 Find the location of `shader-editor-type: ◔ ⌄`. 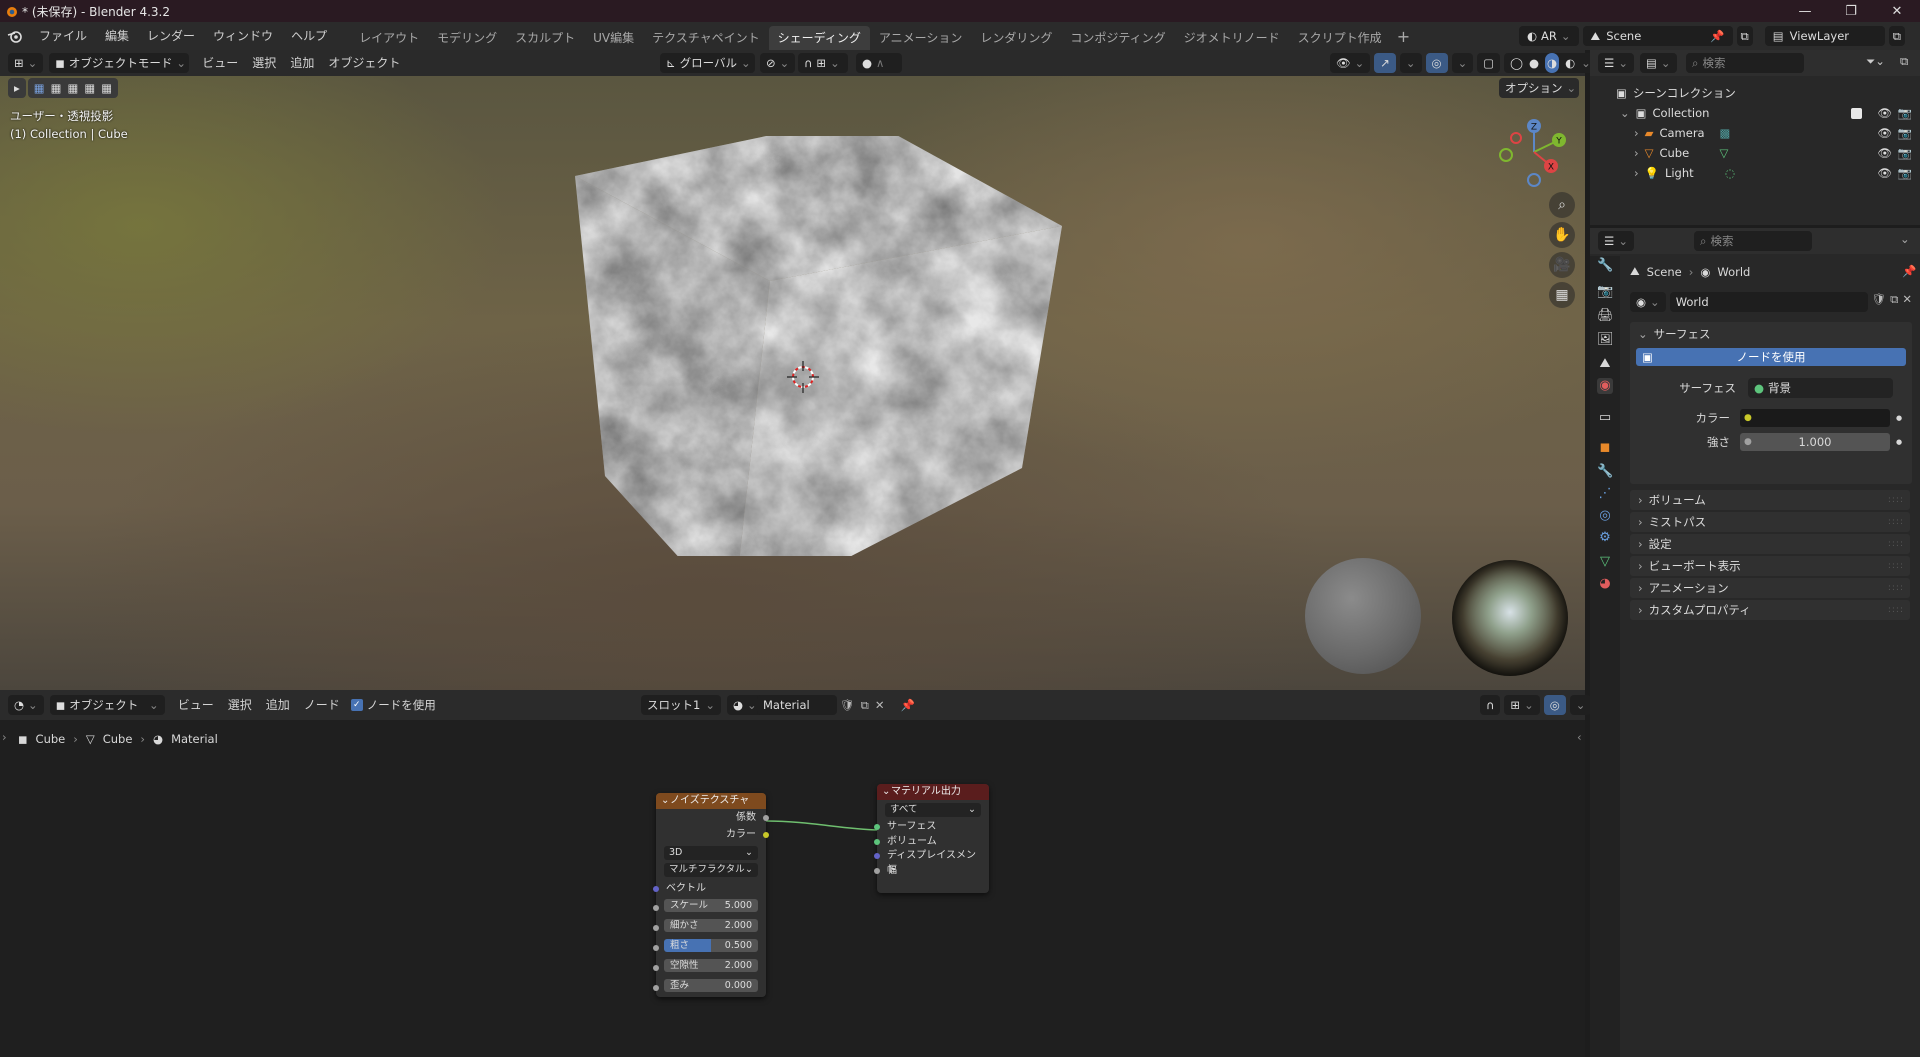

shader-editor-type: ◔ ⌄ is located at coordinates (26, 705).